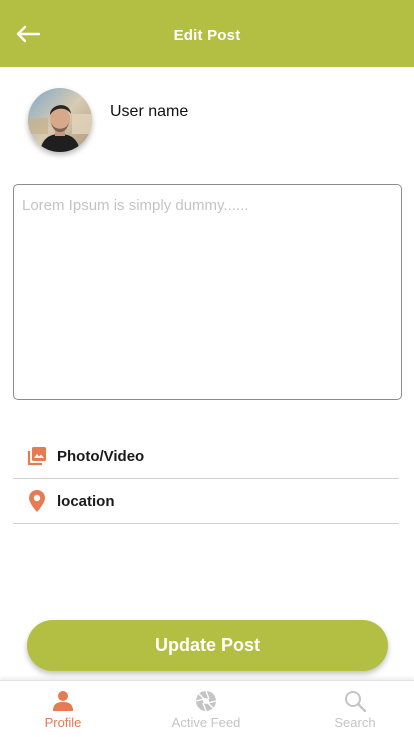  What do you see at coordinates (37, 501) in the screenshot?
I see `map-pin-icon` at bounding box center [37, 501].